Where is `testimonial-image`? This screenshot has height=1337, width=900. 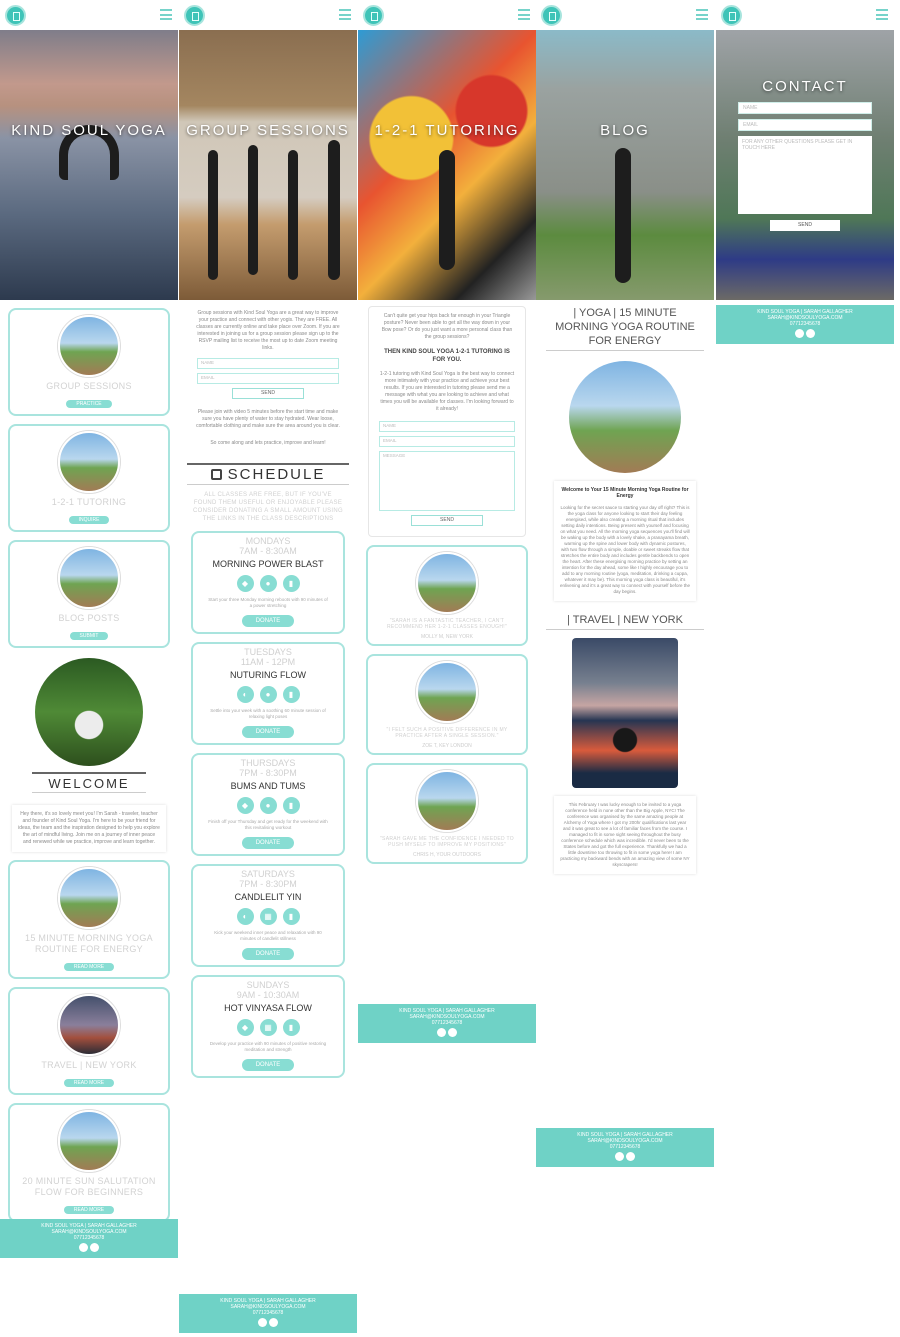 testimonial-image is located at coordinates (447, 583).